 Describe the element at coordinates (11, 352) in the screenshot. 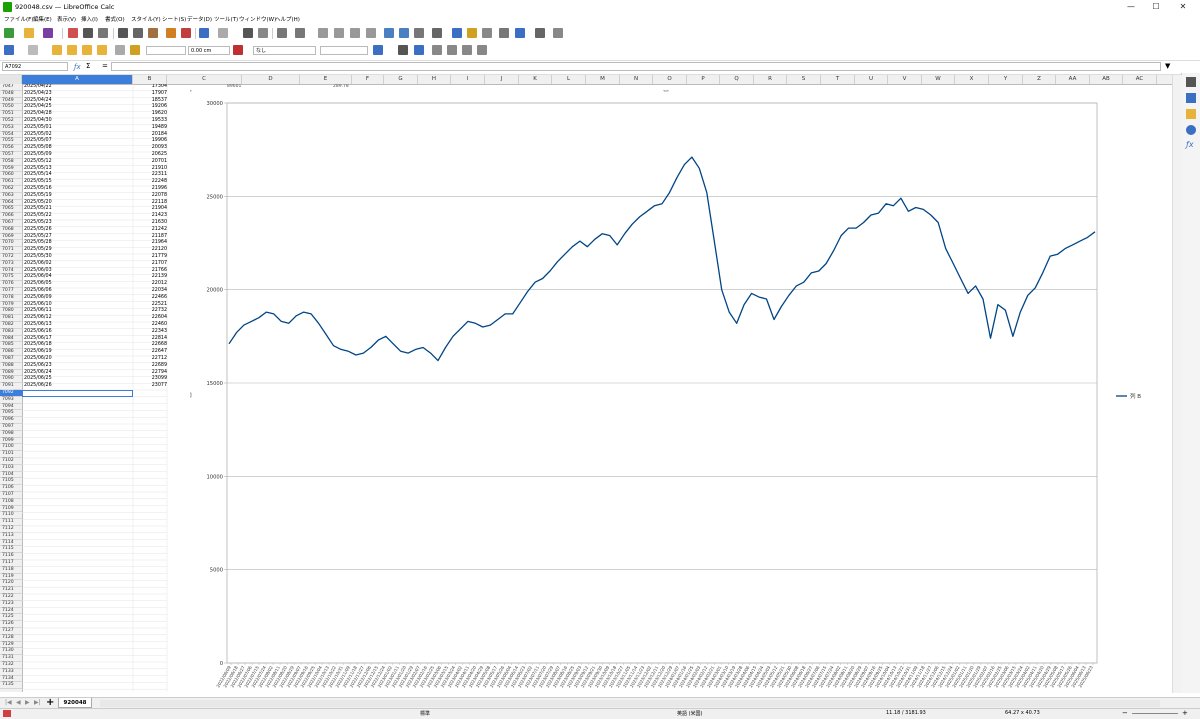

I see `row-header: 7086` at that location.